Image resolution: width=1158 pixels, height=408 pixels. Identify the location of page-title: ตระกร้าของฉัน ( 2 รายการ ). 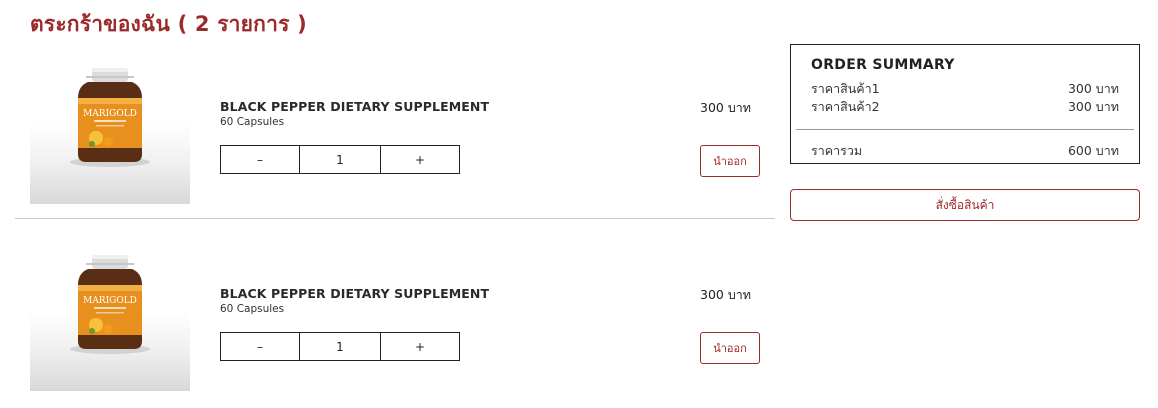
(168, 24).